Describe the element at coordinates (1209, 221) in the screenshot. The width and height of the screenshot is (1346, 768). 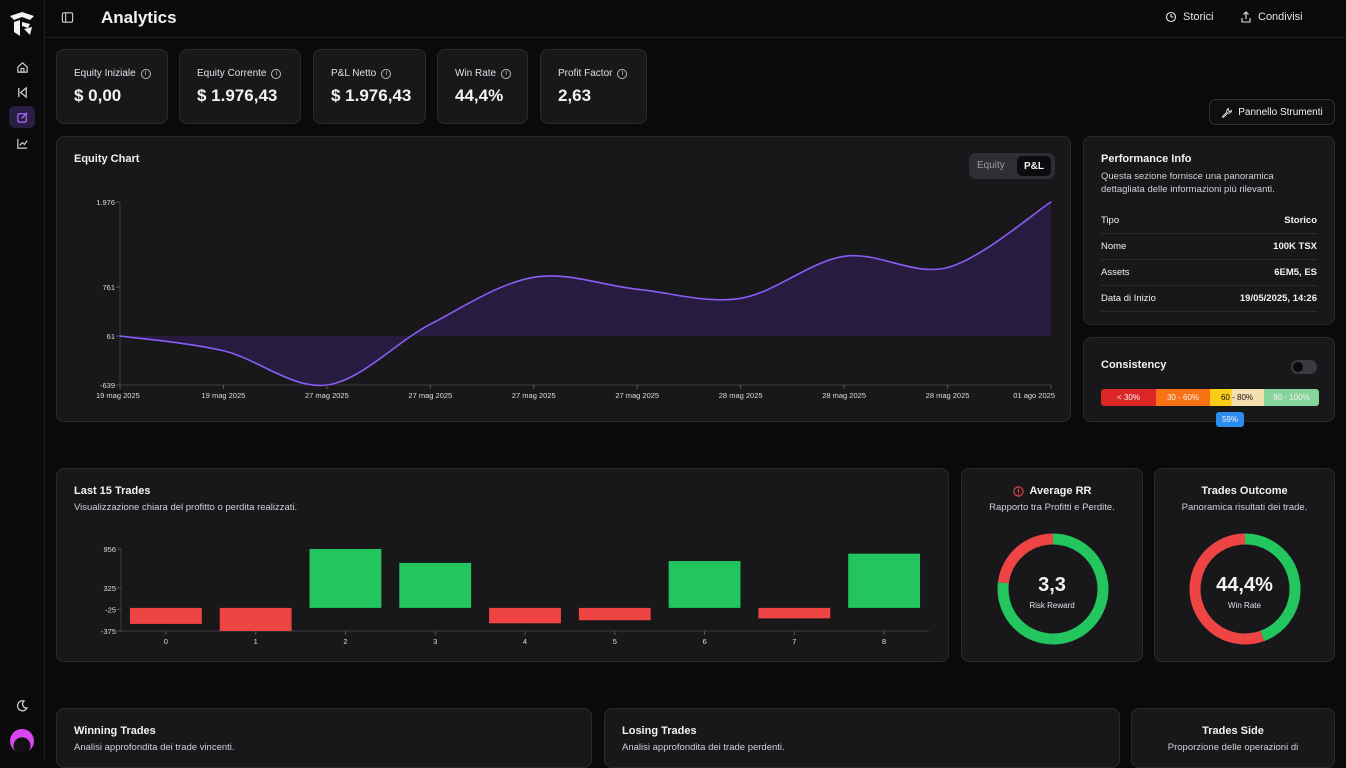
I see `performance-row: Tipo Storico` at that location.